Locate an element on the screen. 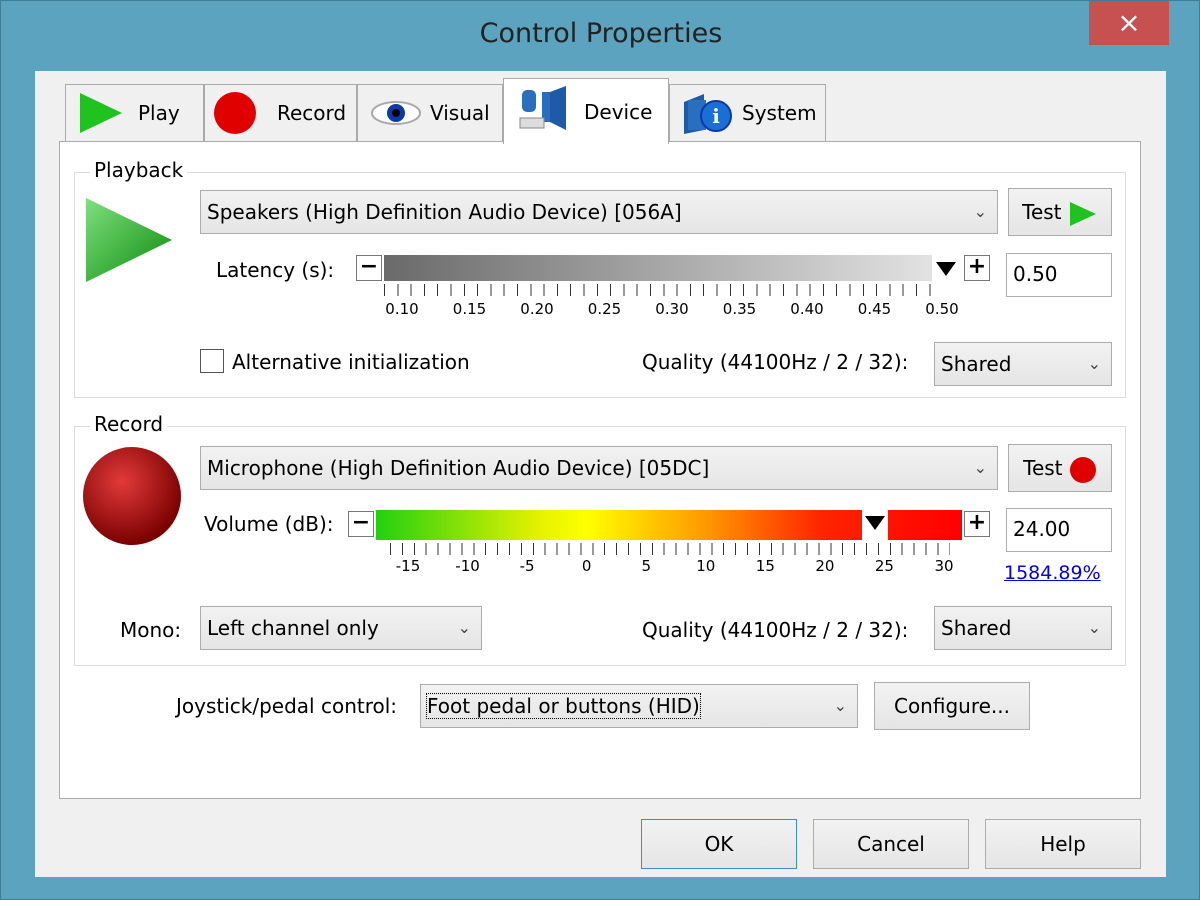  latency-decrease-button: − is located at coordinates (369, 268).